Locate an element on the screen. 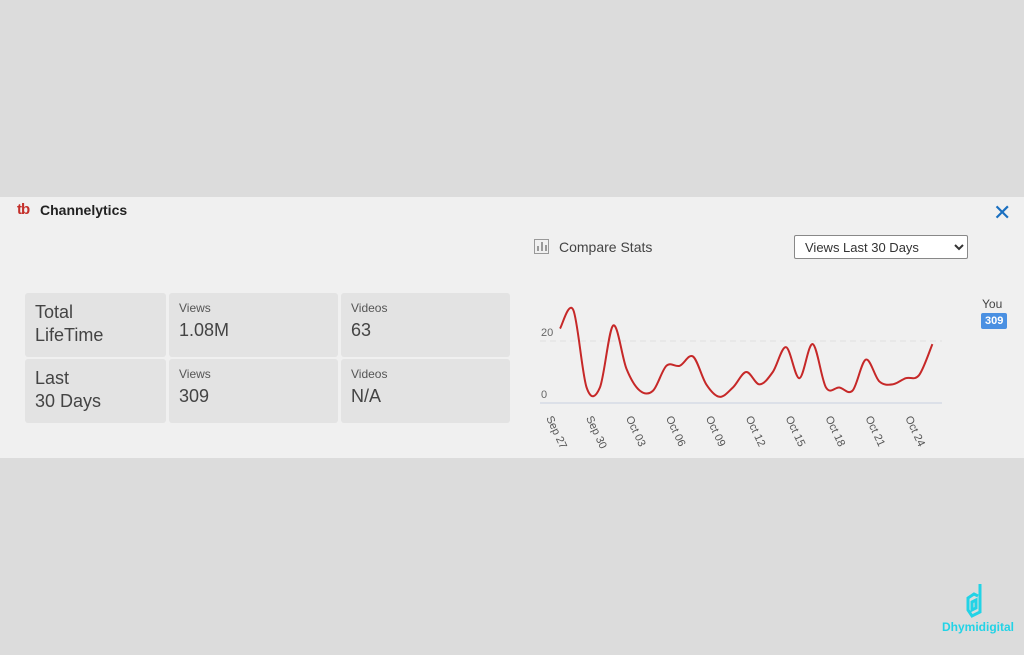 The width and height of the screenshot is (1024, 655). y-tick-label: 0 is located at coordinates (544, 395).